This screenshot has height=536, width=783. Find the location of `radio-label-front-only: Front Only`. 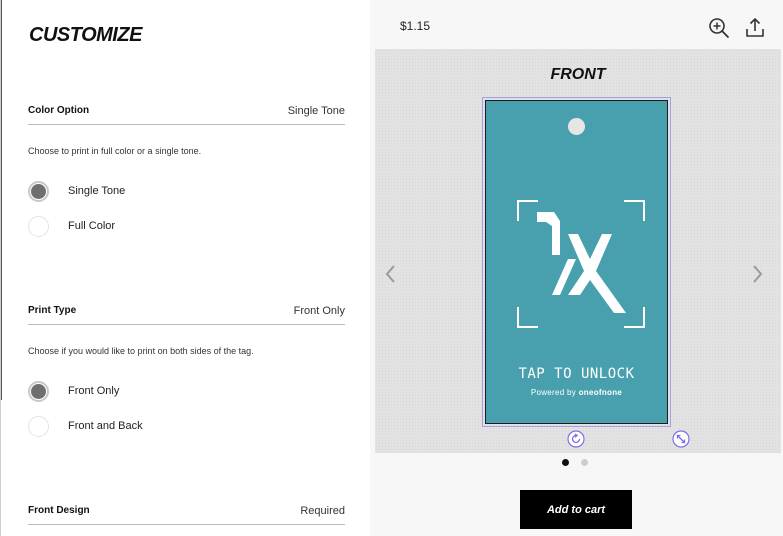

radio-label-front-only: Front Only is located at coordinates (94, 391).